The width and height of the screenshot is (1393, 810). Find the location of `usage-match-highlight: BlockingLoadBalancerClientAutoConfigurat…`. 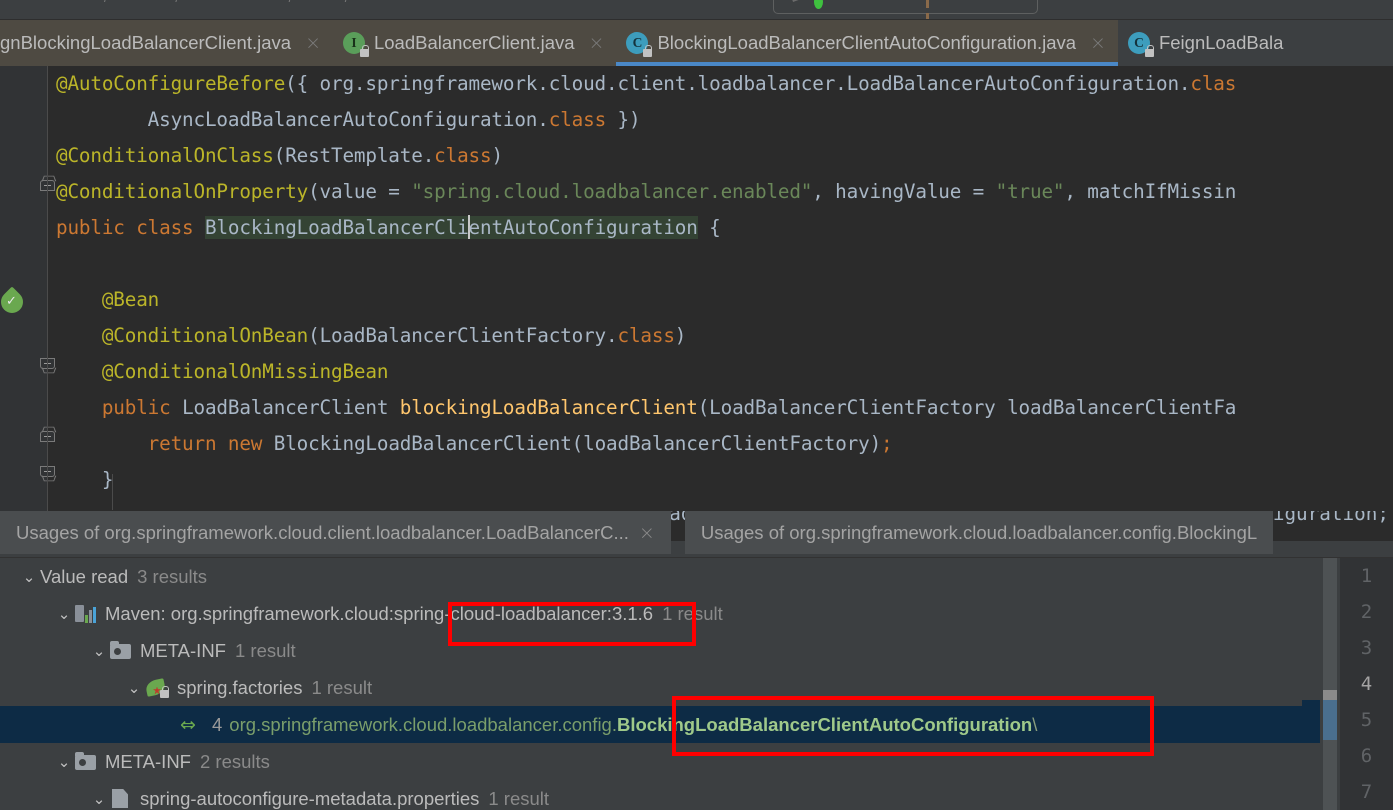

usage-match-highlight: BlockingLoadBalancerClientAutoConfigurat… is located at coordinates (824, 724).